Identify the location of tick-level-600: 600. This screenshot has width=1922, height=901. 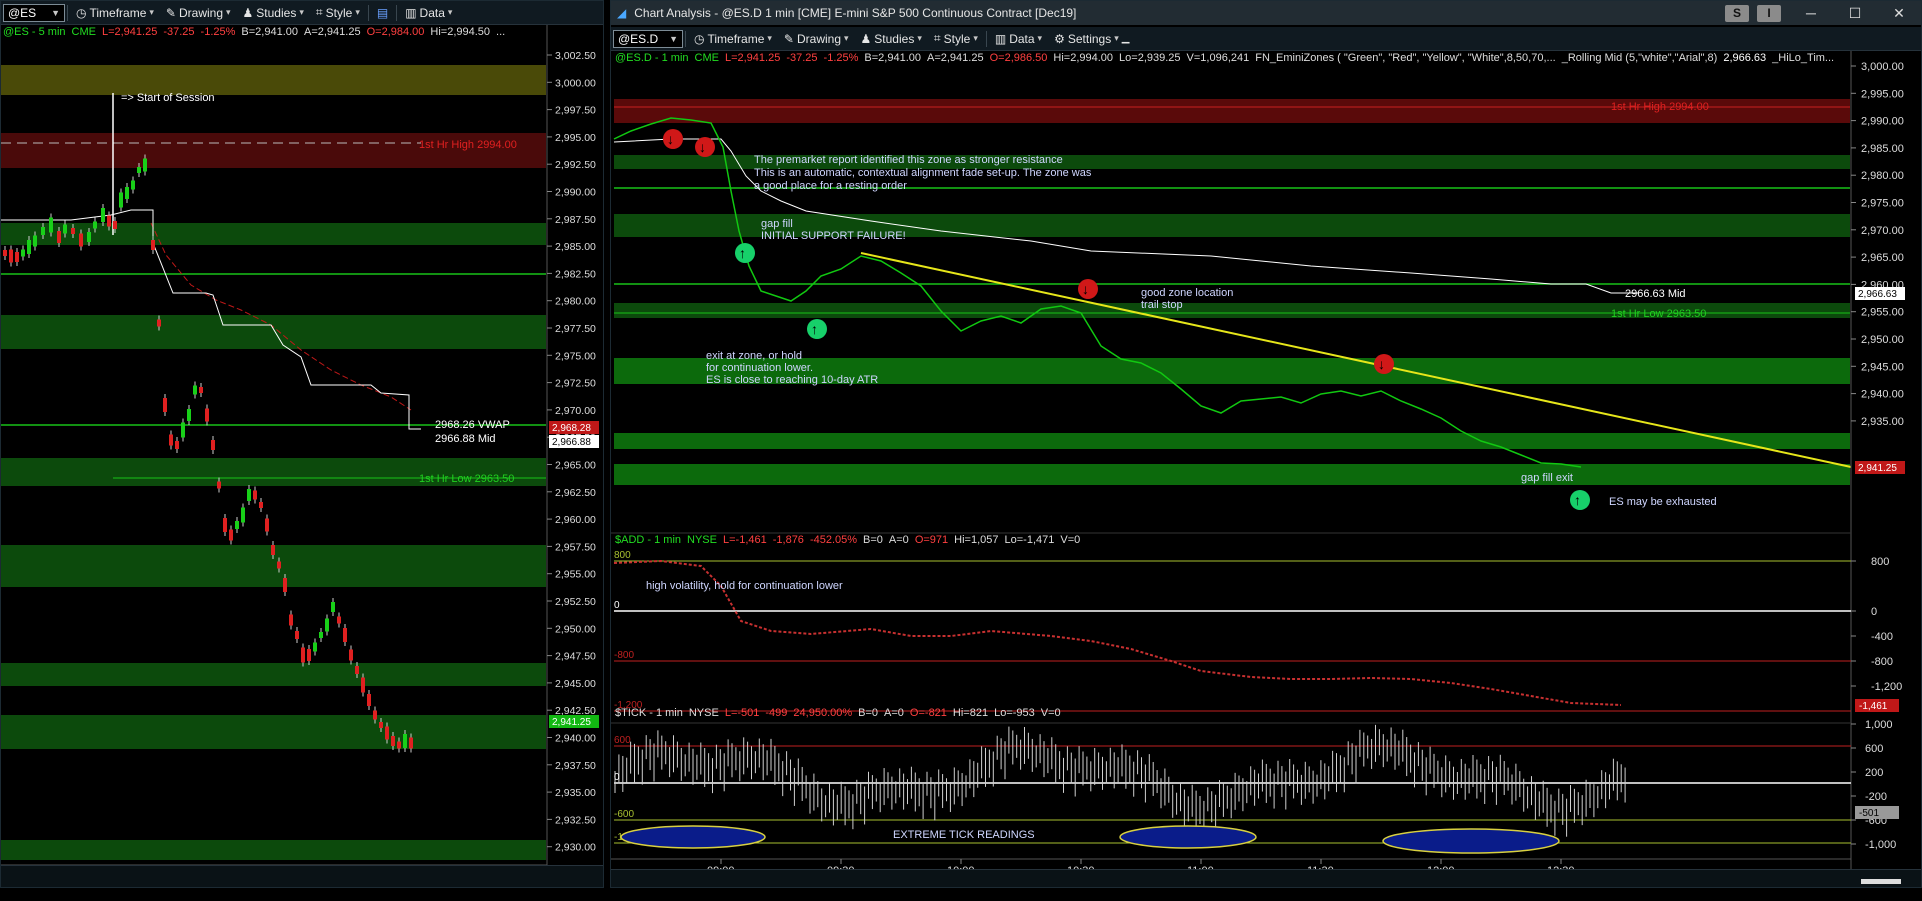
(622, 740).